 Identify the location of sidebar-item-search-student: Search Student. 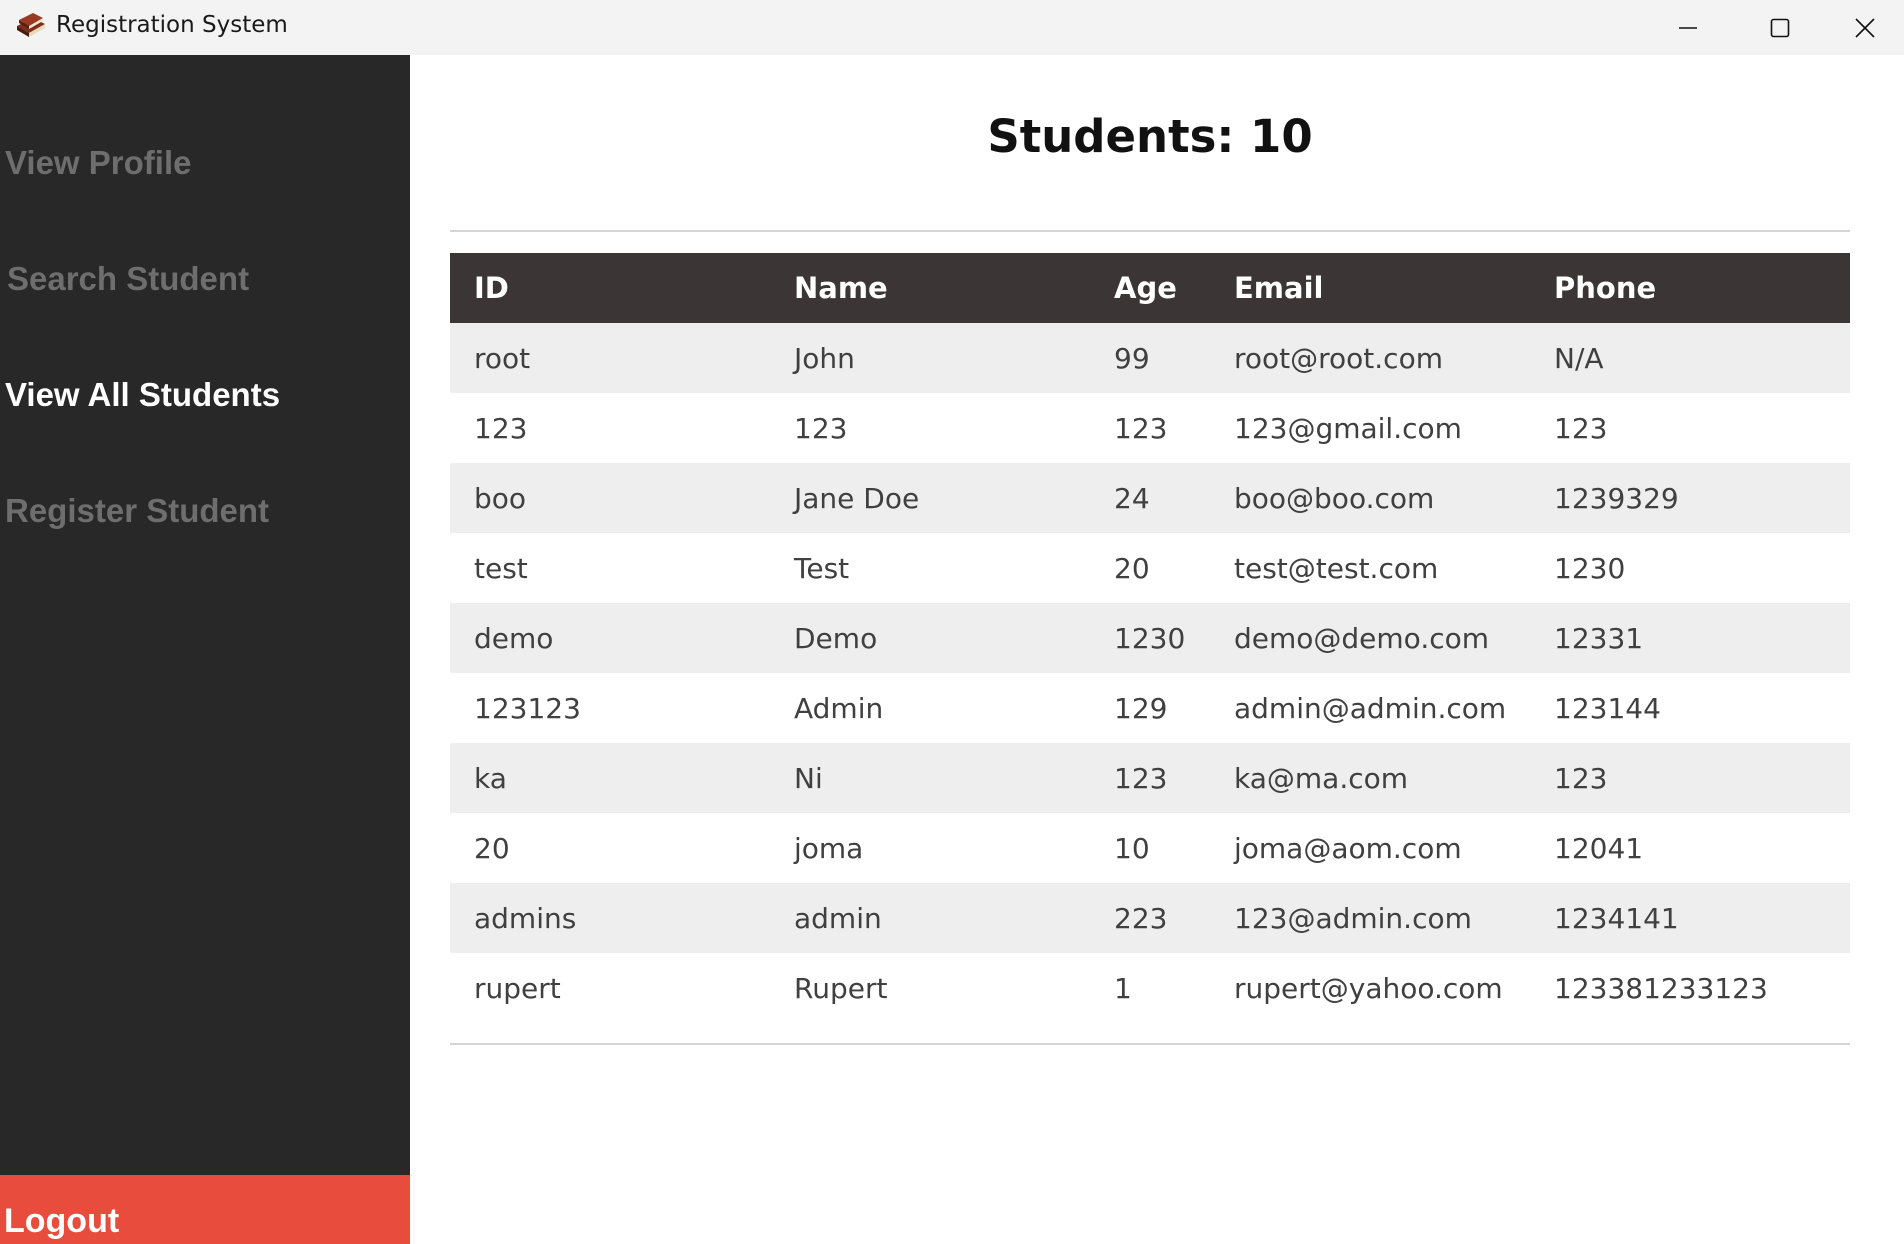
(205, 282).